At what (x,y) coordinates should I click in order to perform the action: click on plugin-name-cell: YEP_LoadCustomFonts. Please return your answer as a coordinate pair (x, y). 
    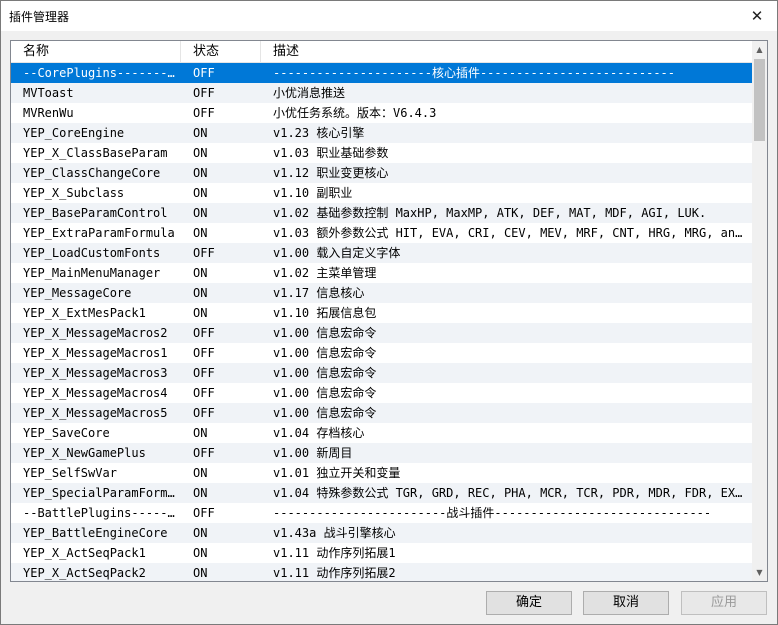
    Looking at the image, I should click on (92, 253).